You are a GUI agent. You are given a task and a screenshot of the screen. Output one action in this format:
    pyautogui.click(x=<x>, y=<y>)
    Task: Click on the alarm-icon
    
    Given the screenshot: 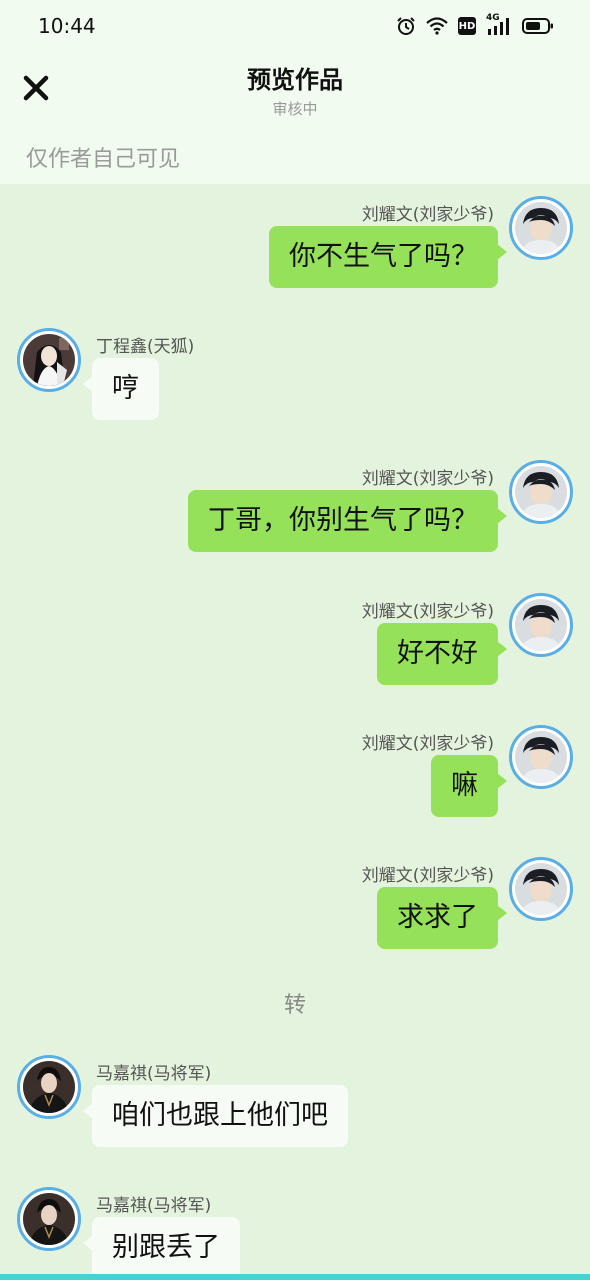 What is the action you would take?
    pyautogui.click(x=406, y=26)
    